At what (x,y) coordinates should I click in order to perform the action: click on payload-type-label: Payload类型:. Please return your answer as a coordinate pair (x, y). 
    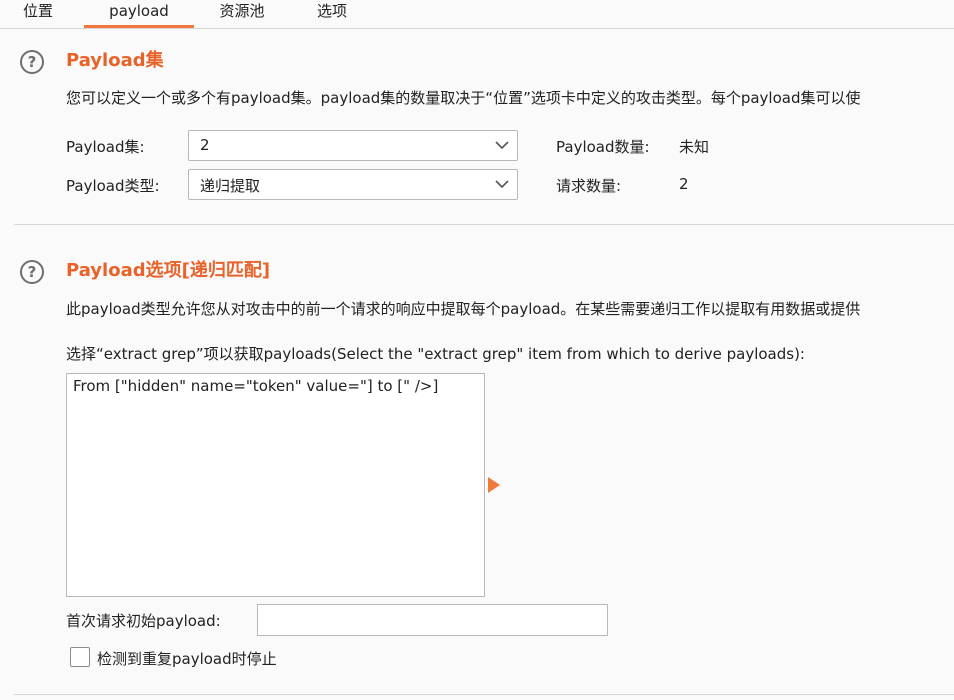
    Looking at the image, I should click on (113, 186).